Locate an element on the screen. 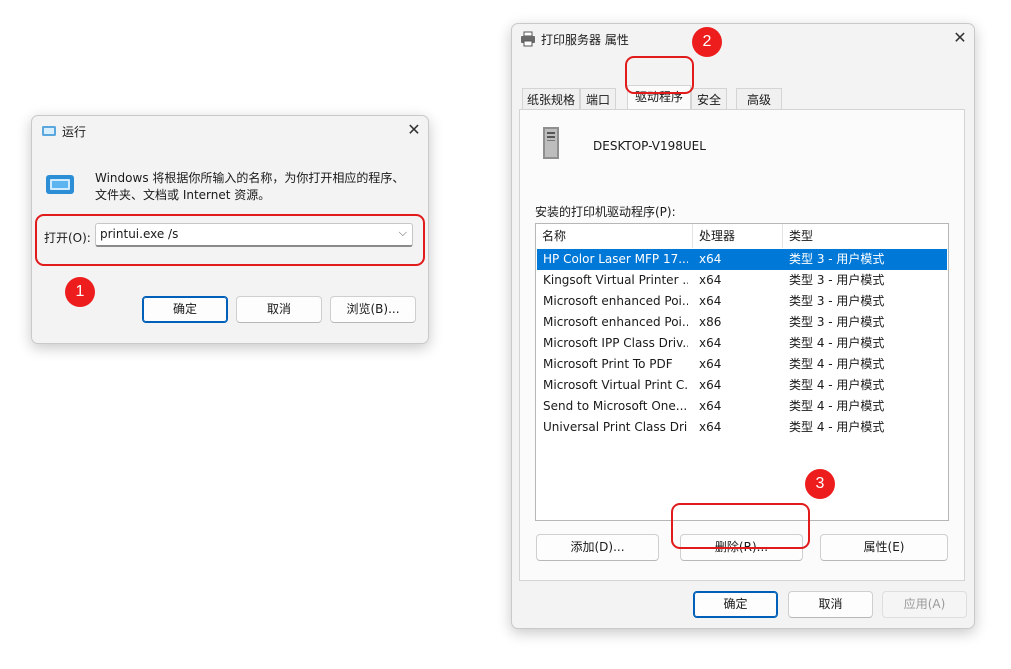 This screenshot has width=1011, height=669. props-titlebar: 打印服务器 属性 ✕ is located at coordinates (743, 39).